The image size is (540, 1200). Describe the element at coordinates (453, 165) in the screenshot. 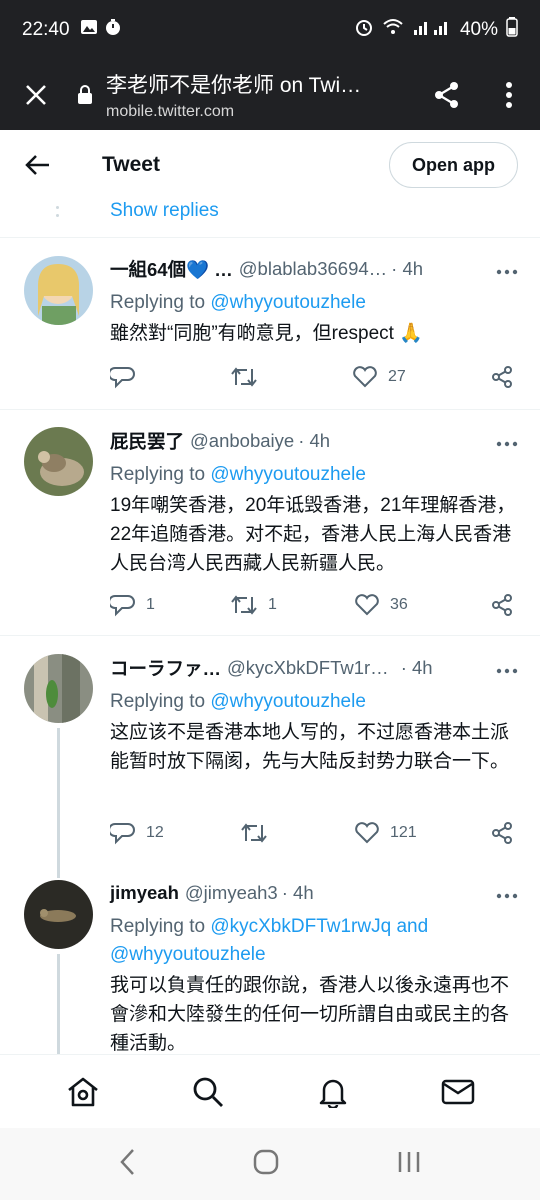

I see `open-app-button: Open app` at that location.